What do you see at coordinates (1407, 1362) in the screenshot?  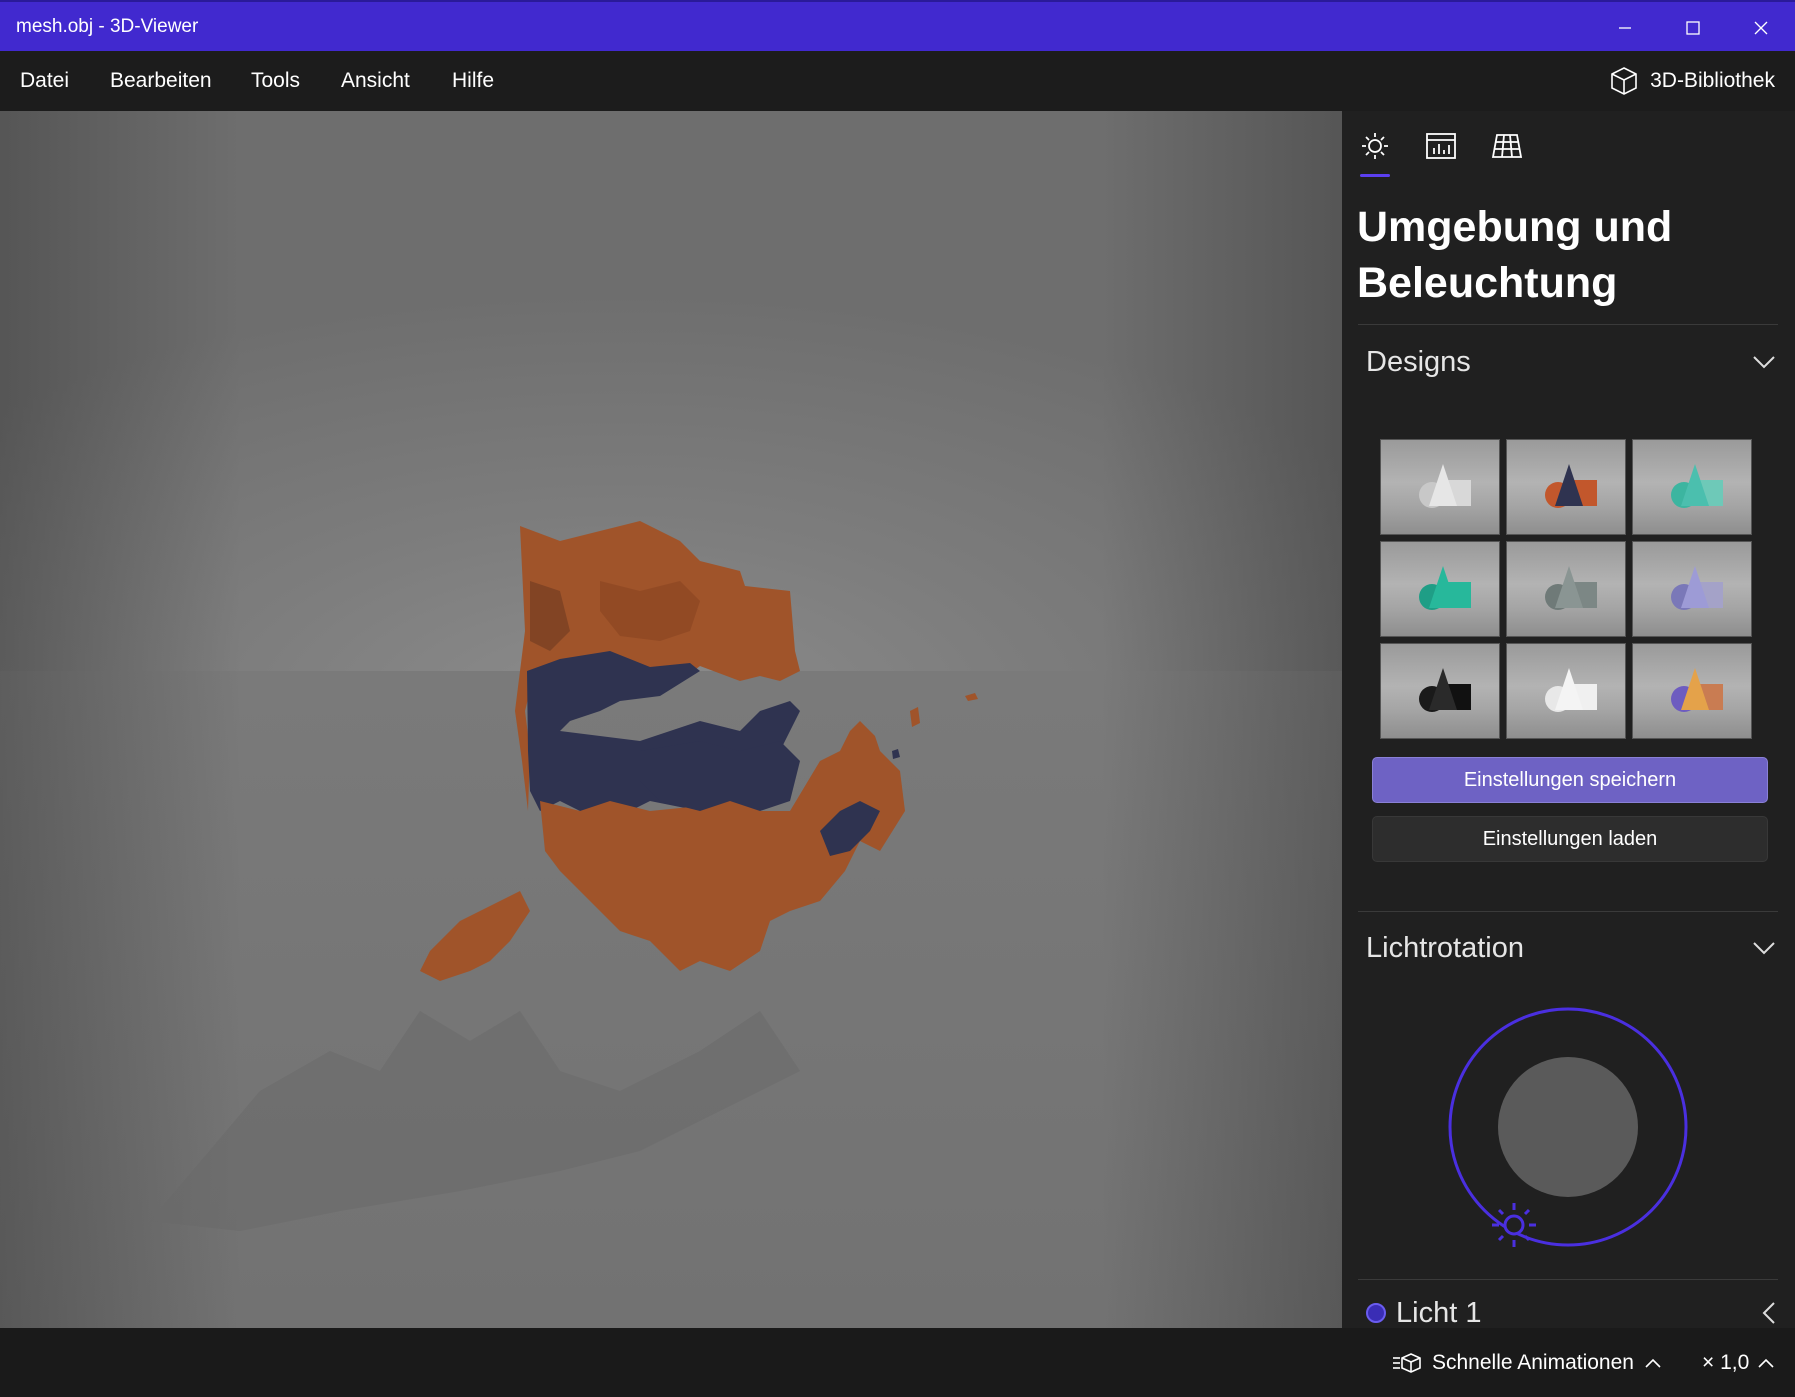 I see `animation-cube-icon` at bounding box center [1407, 1362].